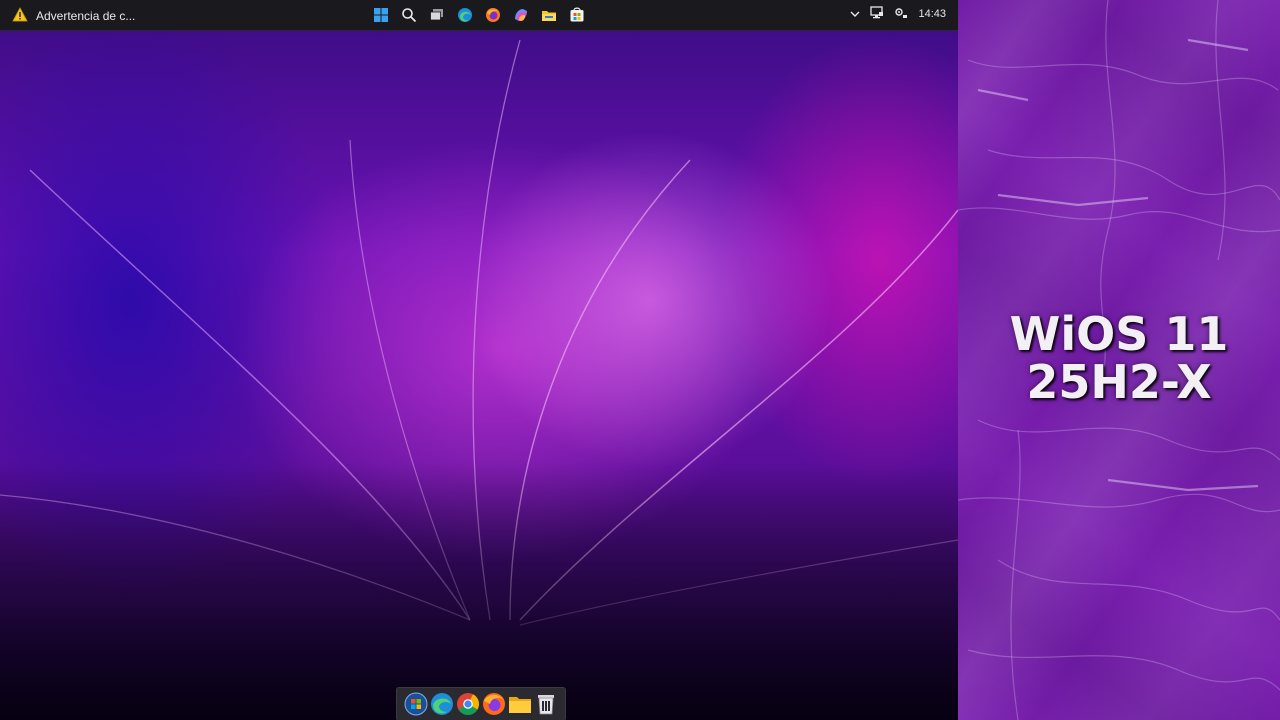 This screenshot has height=720, width=1280. Describe the element at coordinates (577, 15) in the screenshot. I see `store-icon` at that location.